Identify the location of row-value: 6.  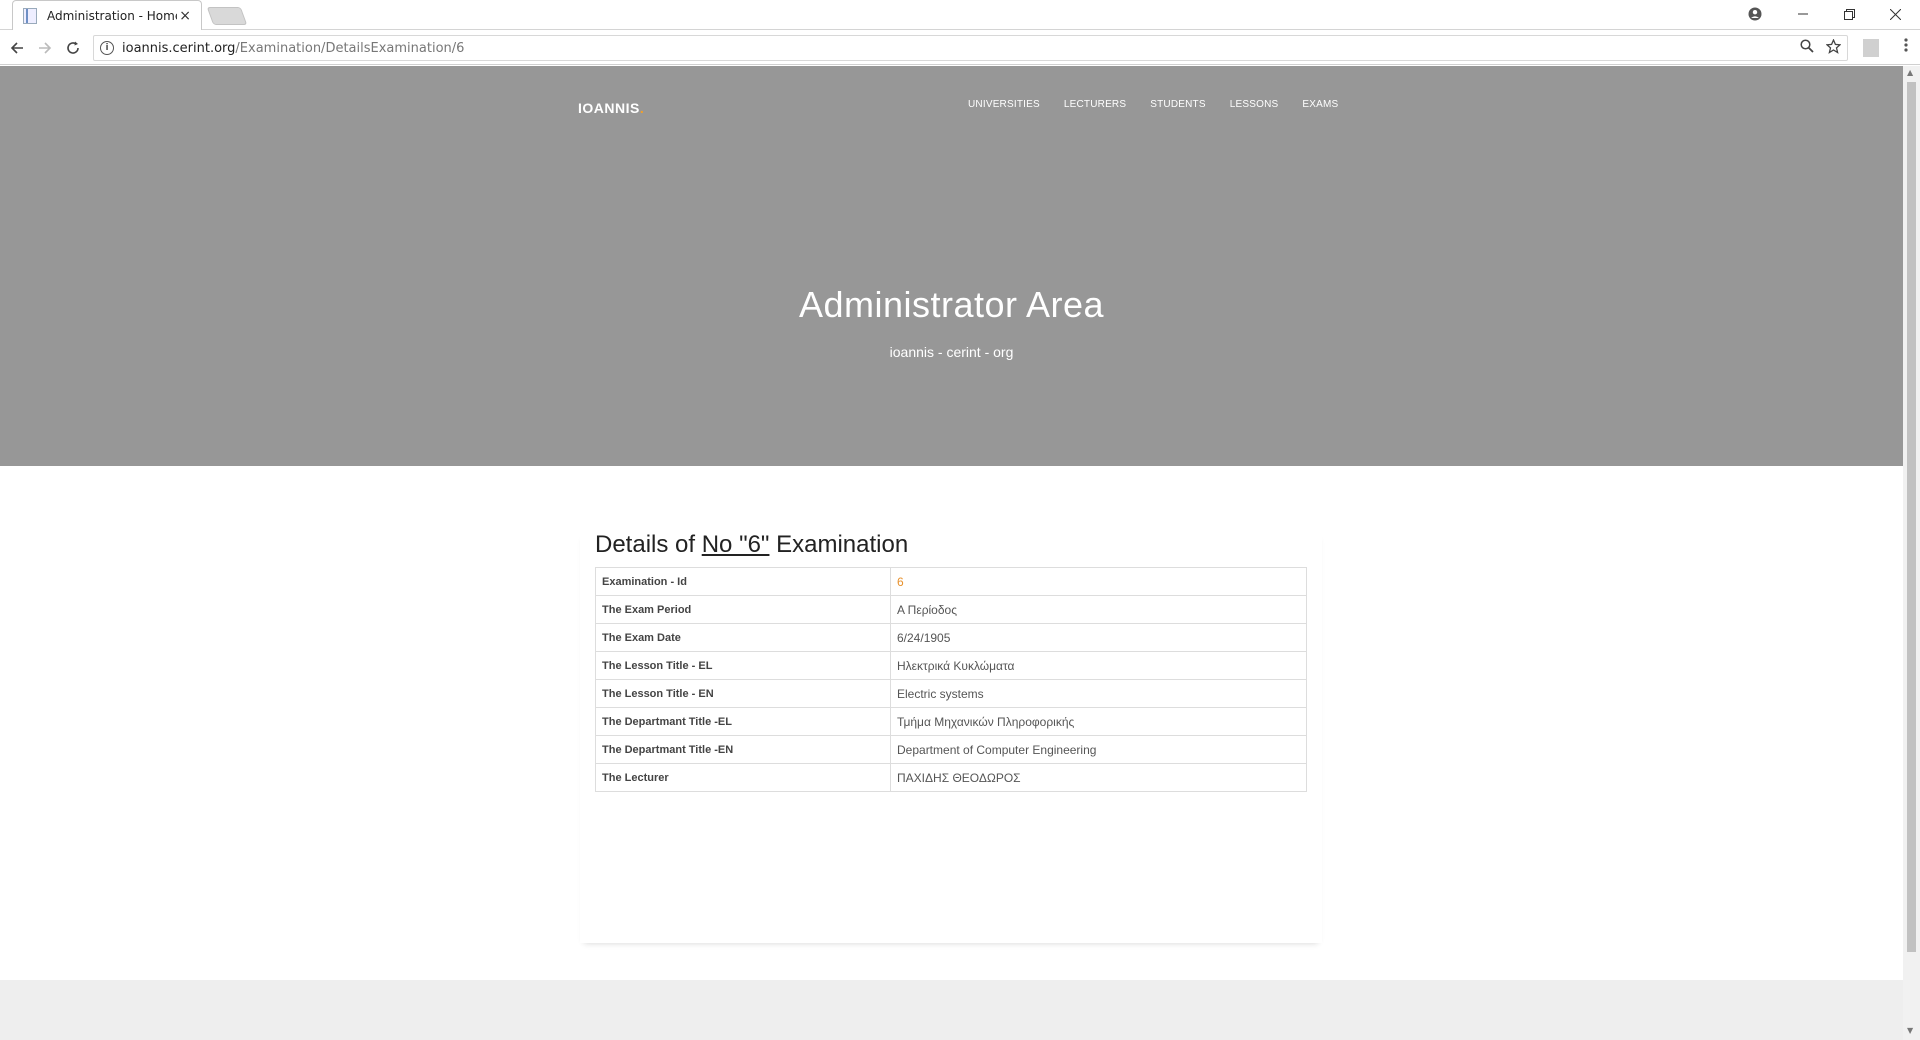
(1098, 581).